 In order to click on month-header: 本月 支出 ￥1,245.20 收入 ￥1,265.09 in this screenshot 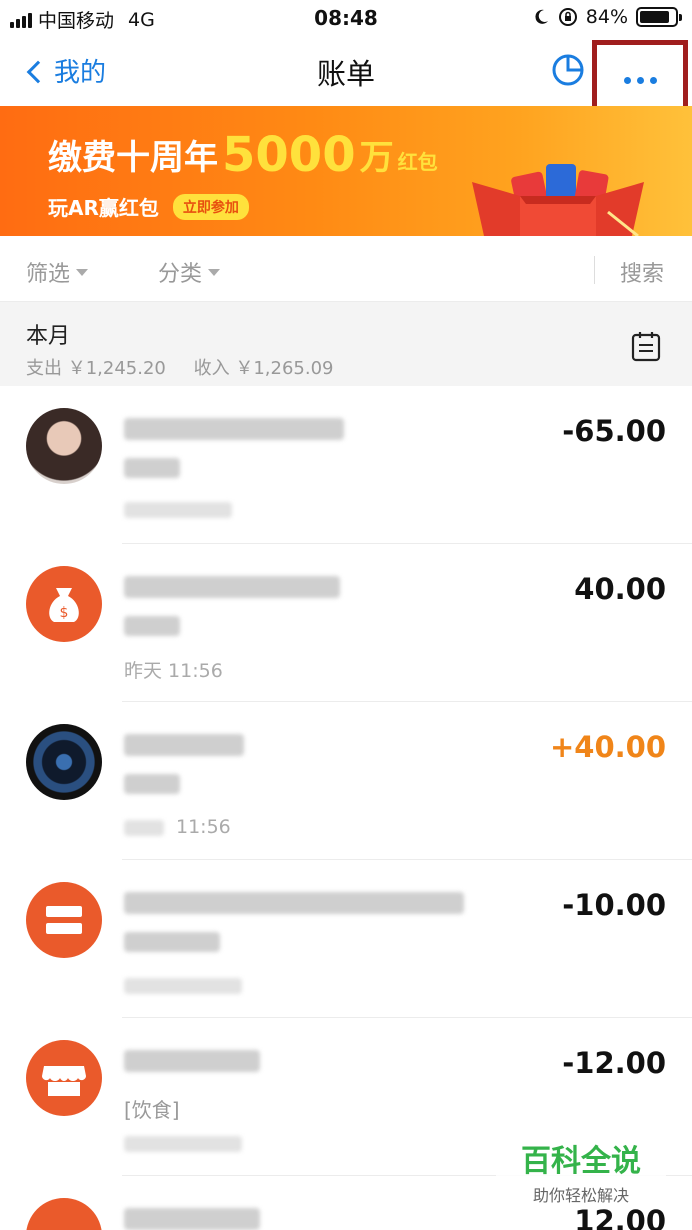, I will do `click(346, 344)`.